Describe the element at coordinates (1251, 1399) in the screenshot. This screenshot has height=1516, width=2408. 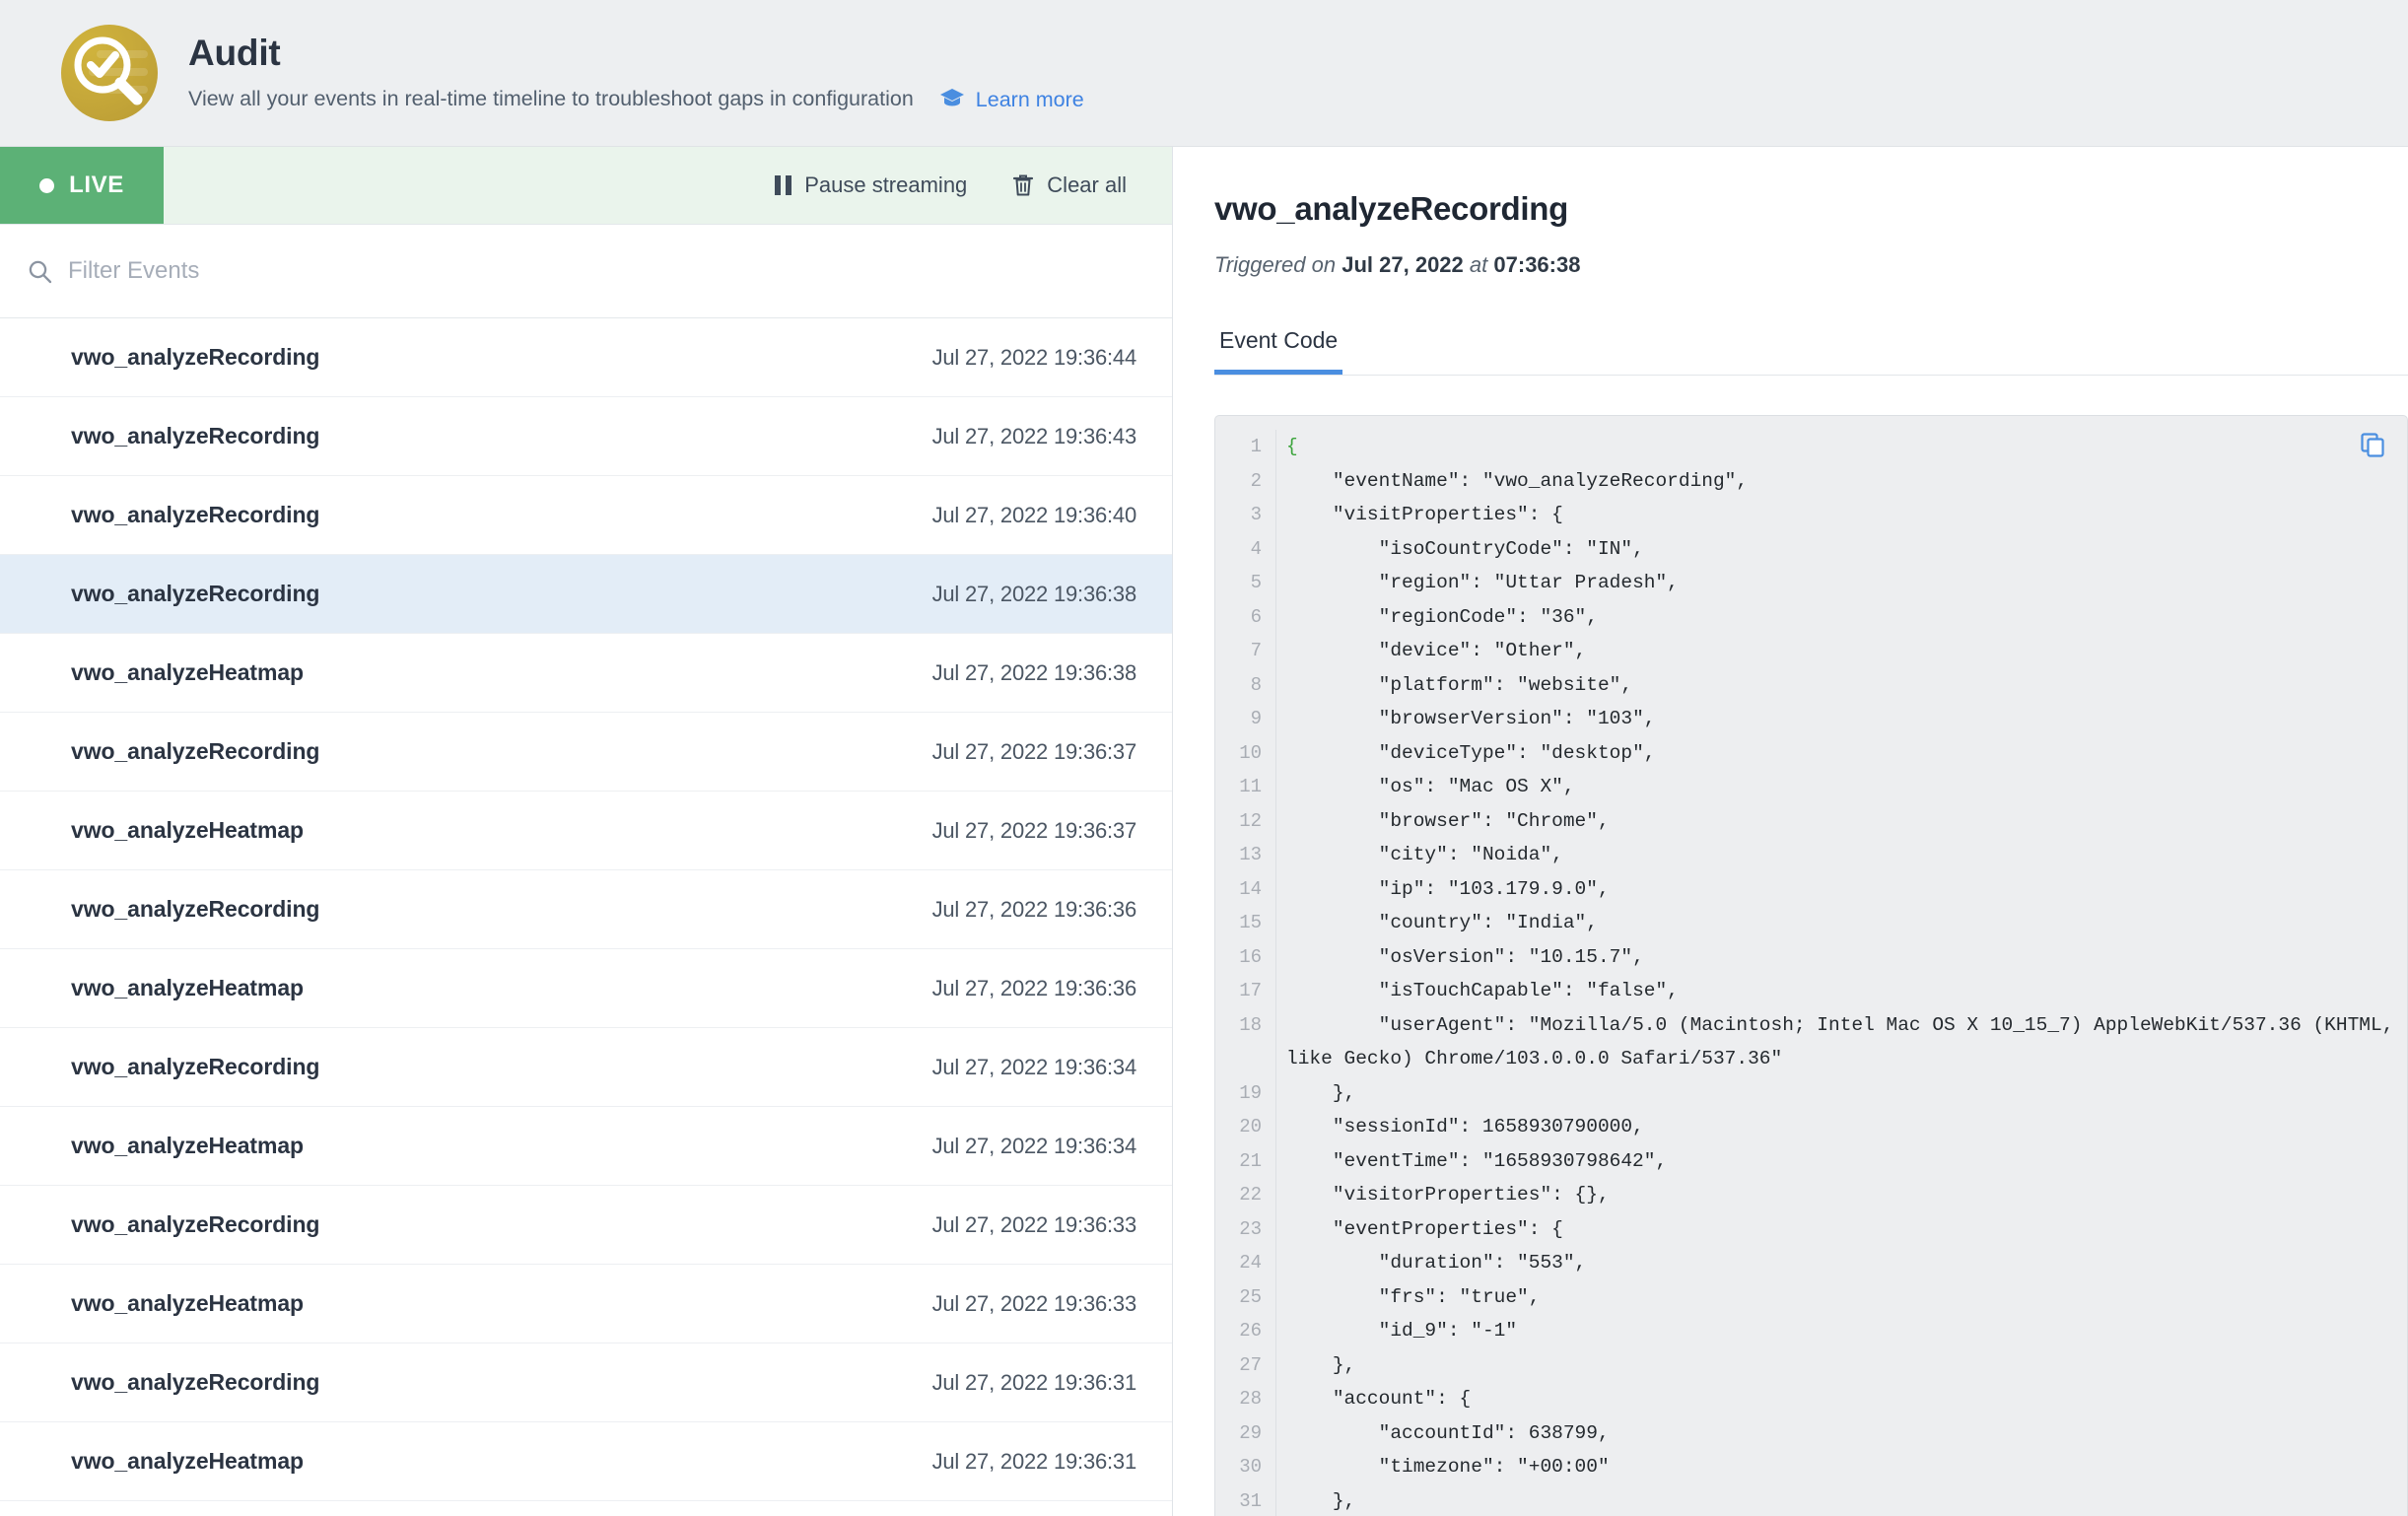
I see `code-line-number: 28` at that location.